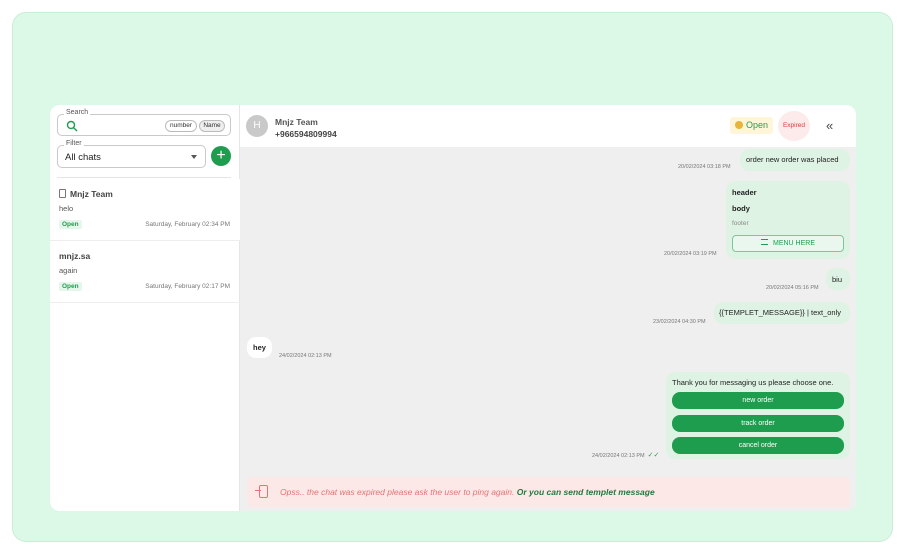 The width and height of the screenshot is (905, 554). Describe the element at coordinates (788, 243) in the screenshot. I see `menu-button: MENU HERE` at that location.